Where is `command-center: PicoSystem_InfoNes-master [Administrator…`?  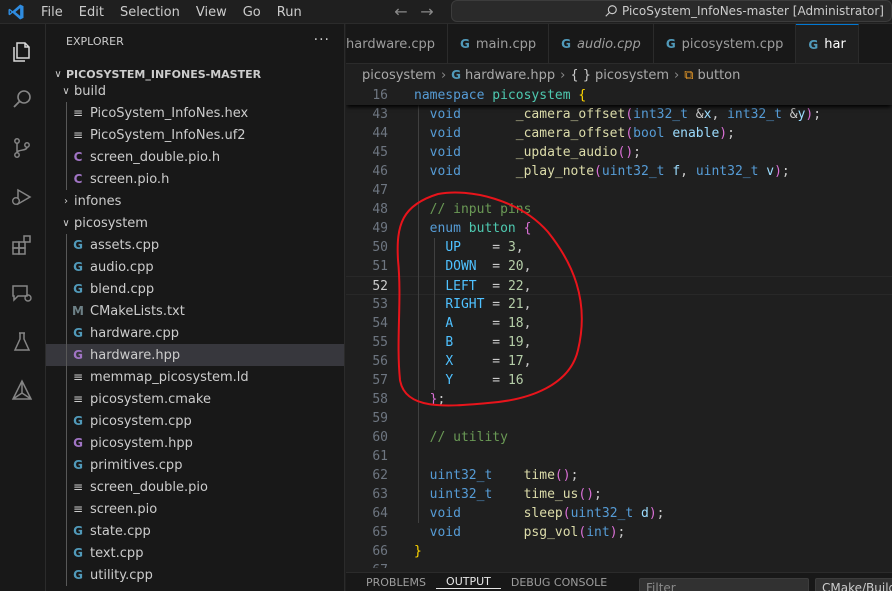
command-center: PicoSystem_InfoNes-master [Administrator… is located at coordinates (671, 11).